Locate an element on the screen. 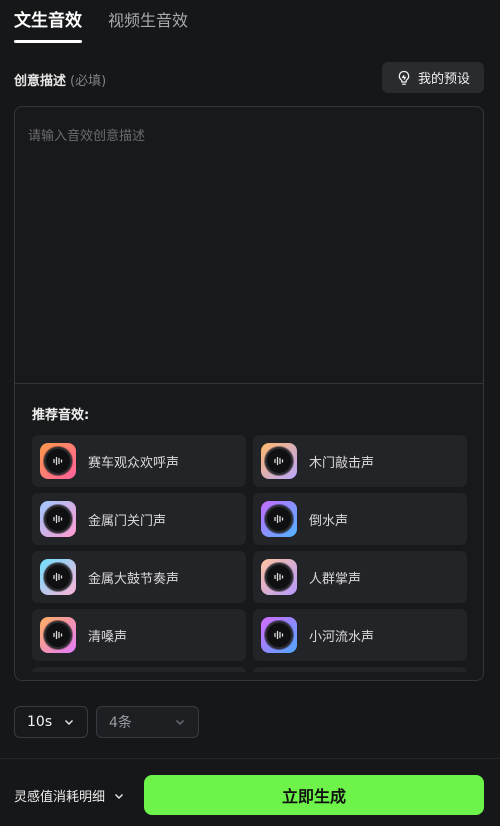 The height and width of the screenshot is (826, 500). recommended-item-label: 木门敲击声 is located at coordinates (342, 463).